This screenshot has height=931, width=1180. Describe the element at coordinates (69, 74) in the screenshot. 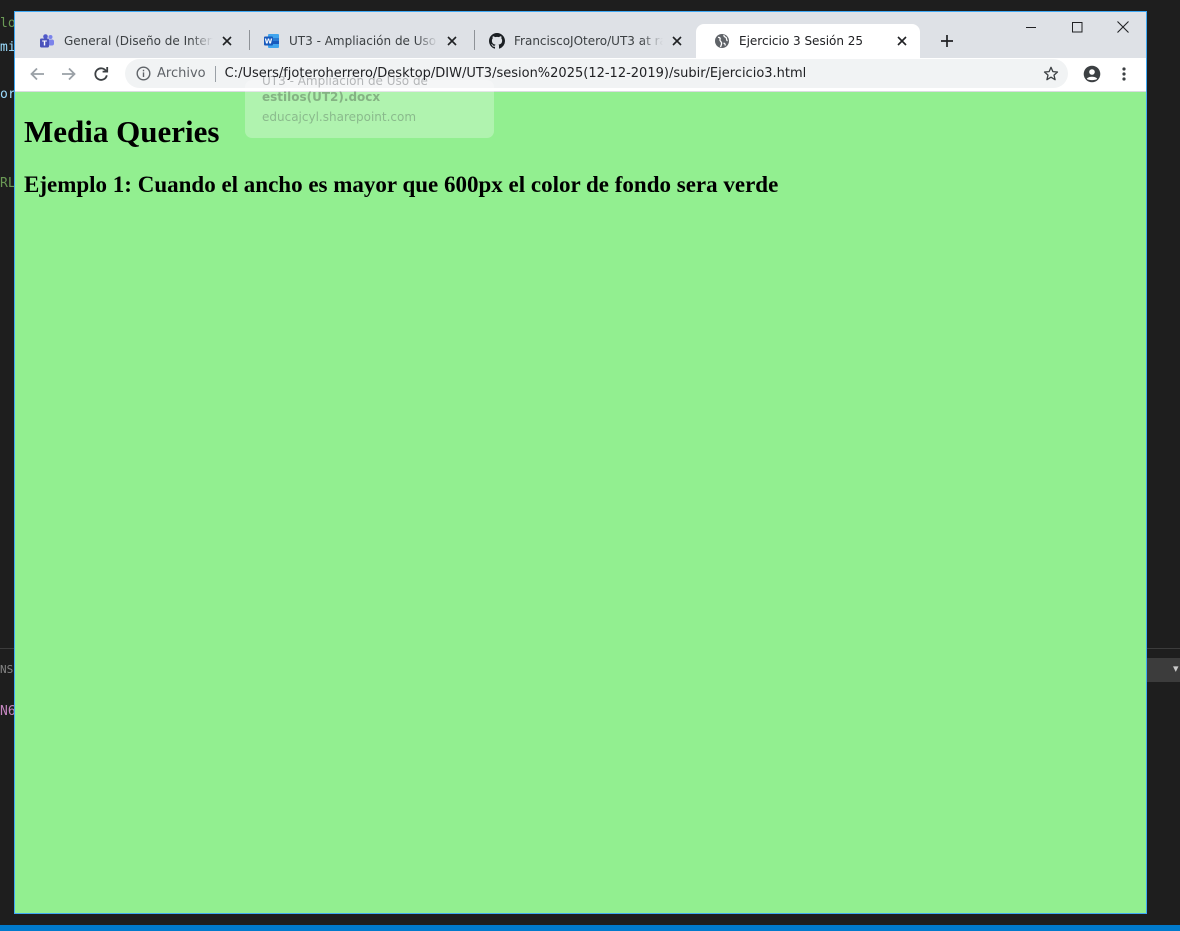

I see `forward-button` at that location.